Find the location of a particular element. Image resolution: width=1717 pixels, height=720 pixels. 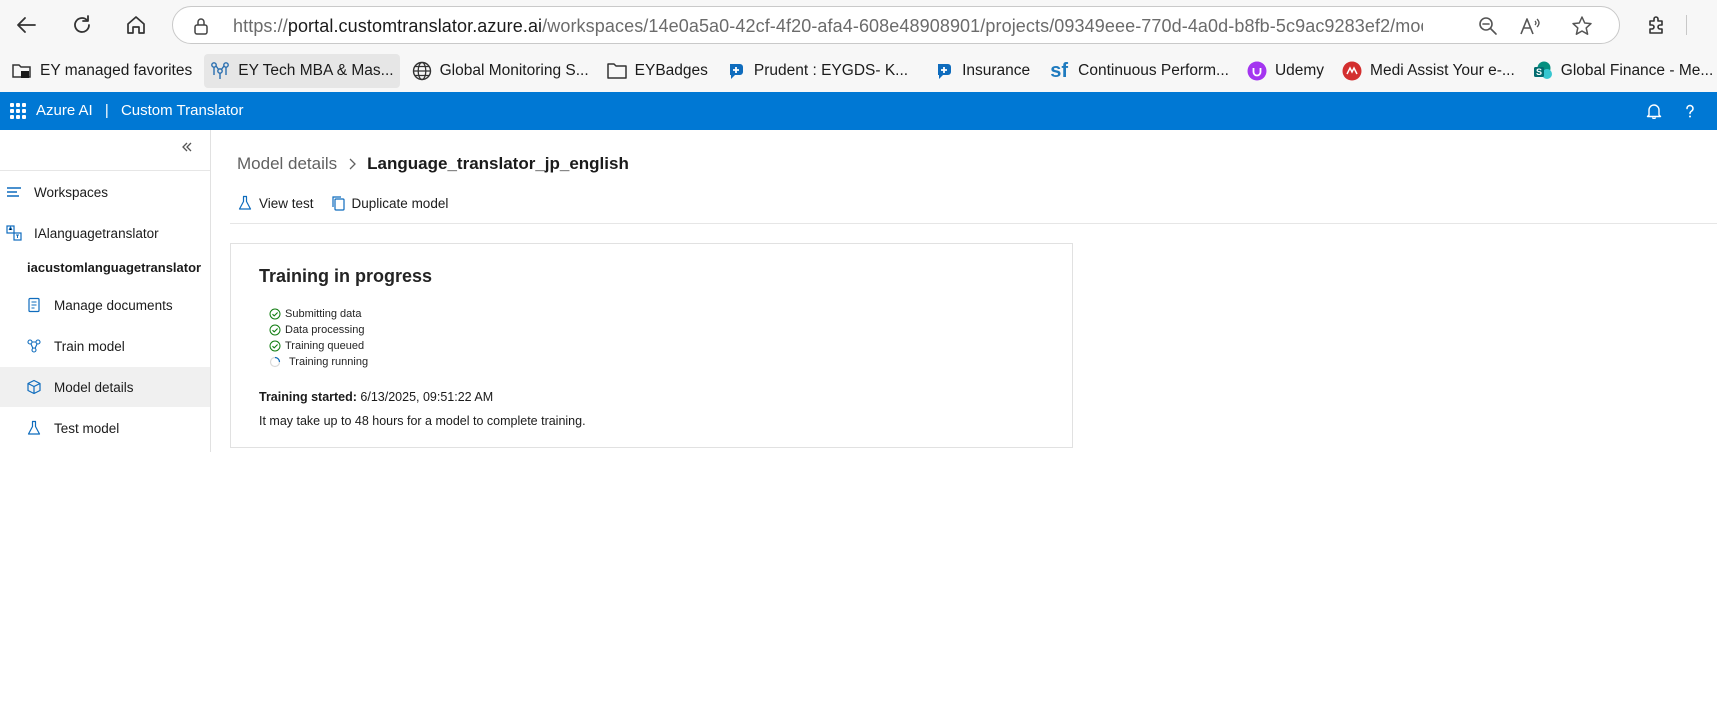

puzzle-icon is located at coordinates (1656, 25).